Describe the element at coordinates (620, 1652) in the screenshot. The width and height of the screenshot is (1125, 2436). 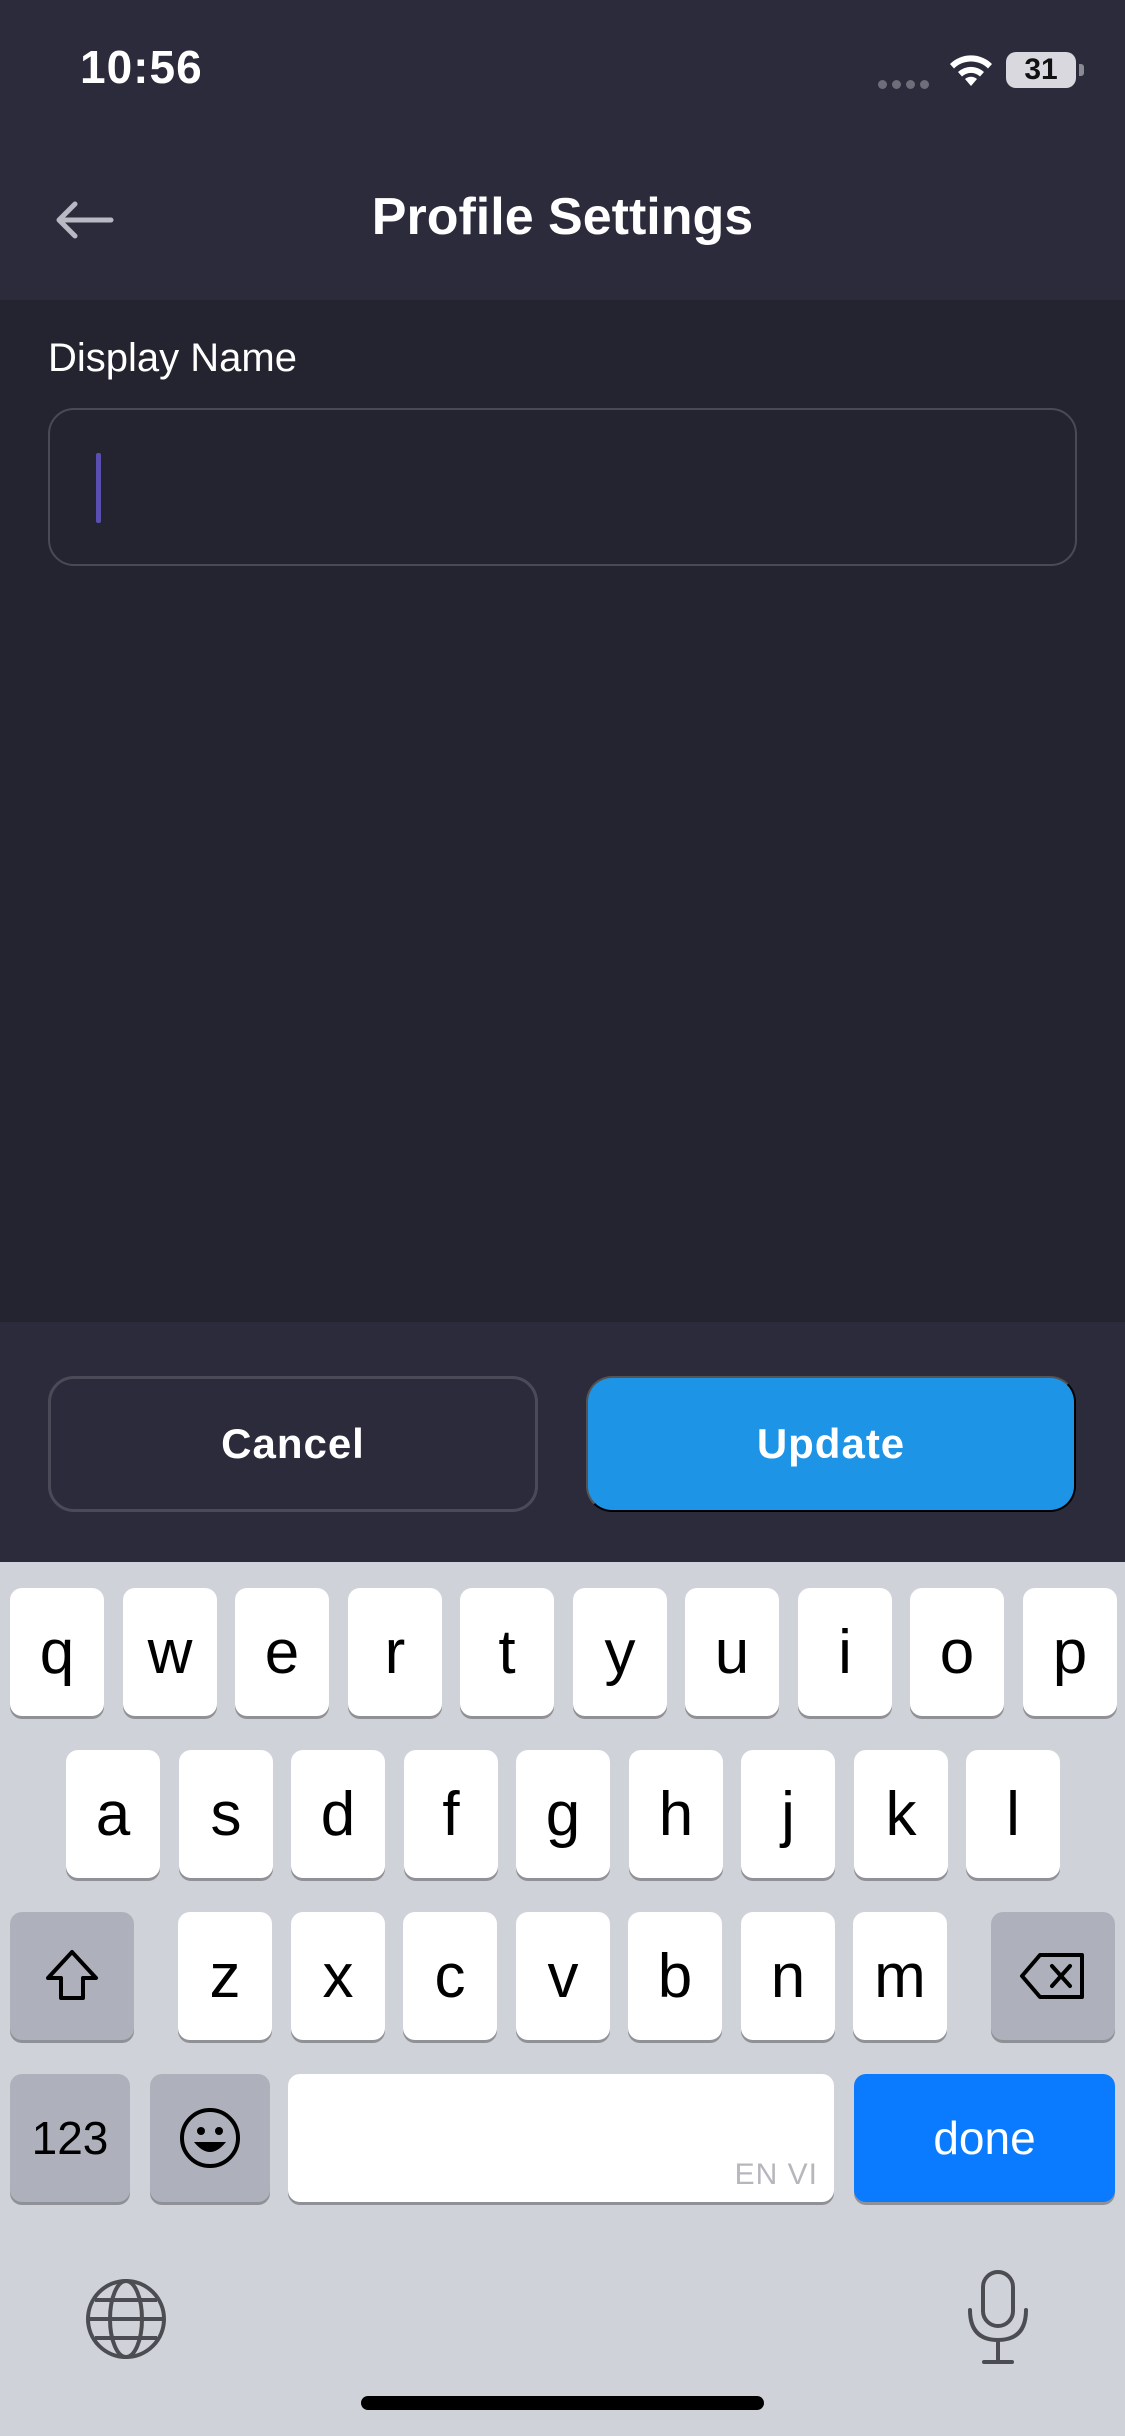
I see `key-y: y` at that location.